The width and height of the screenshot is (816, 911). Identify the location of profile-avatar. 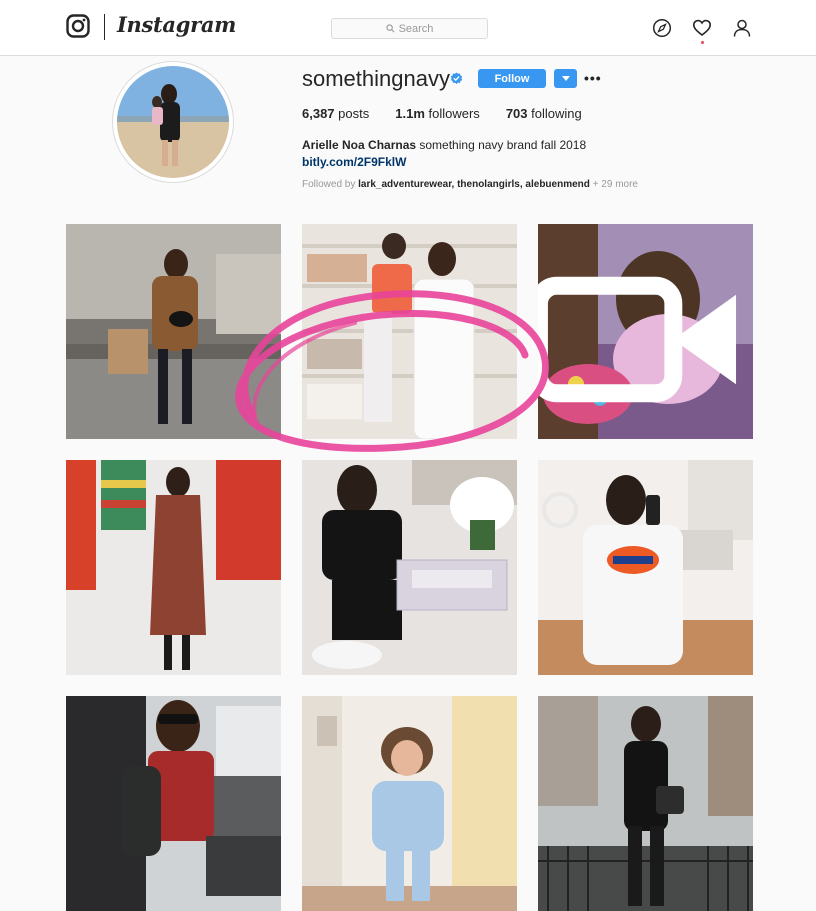
(173, 122).